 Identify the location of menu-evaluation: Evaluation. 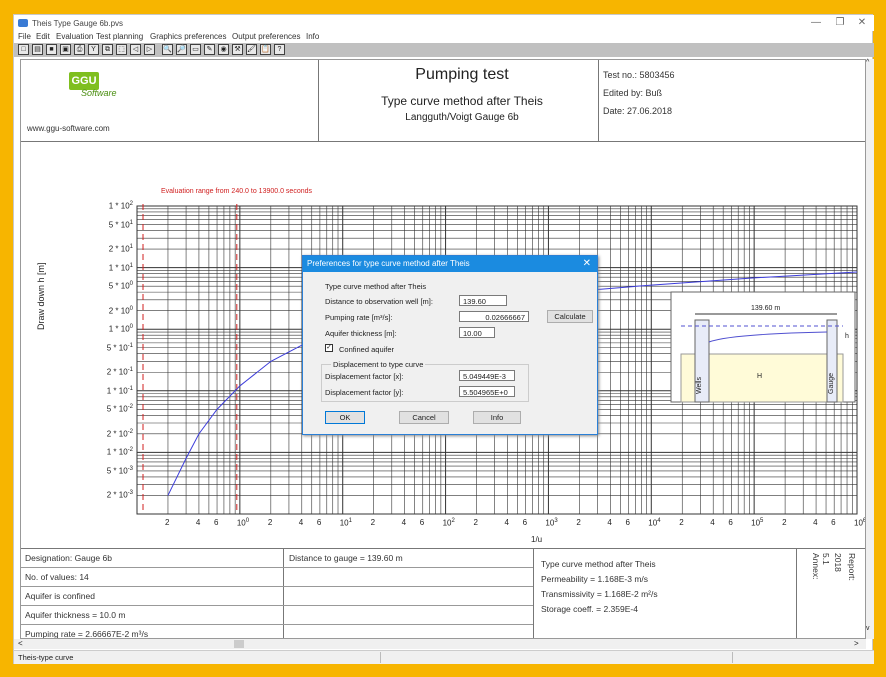
(74, 36).